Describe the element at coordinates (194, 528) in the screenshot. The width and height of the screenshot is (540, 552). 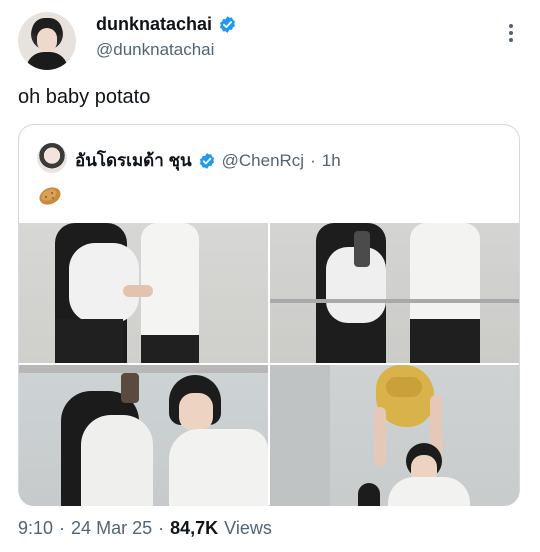
I see `views-count: 84,7K` at that location.